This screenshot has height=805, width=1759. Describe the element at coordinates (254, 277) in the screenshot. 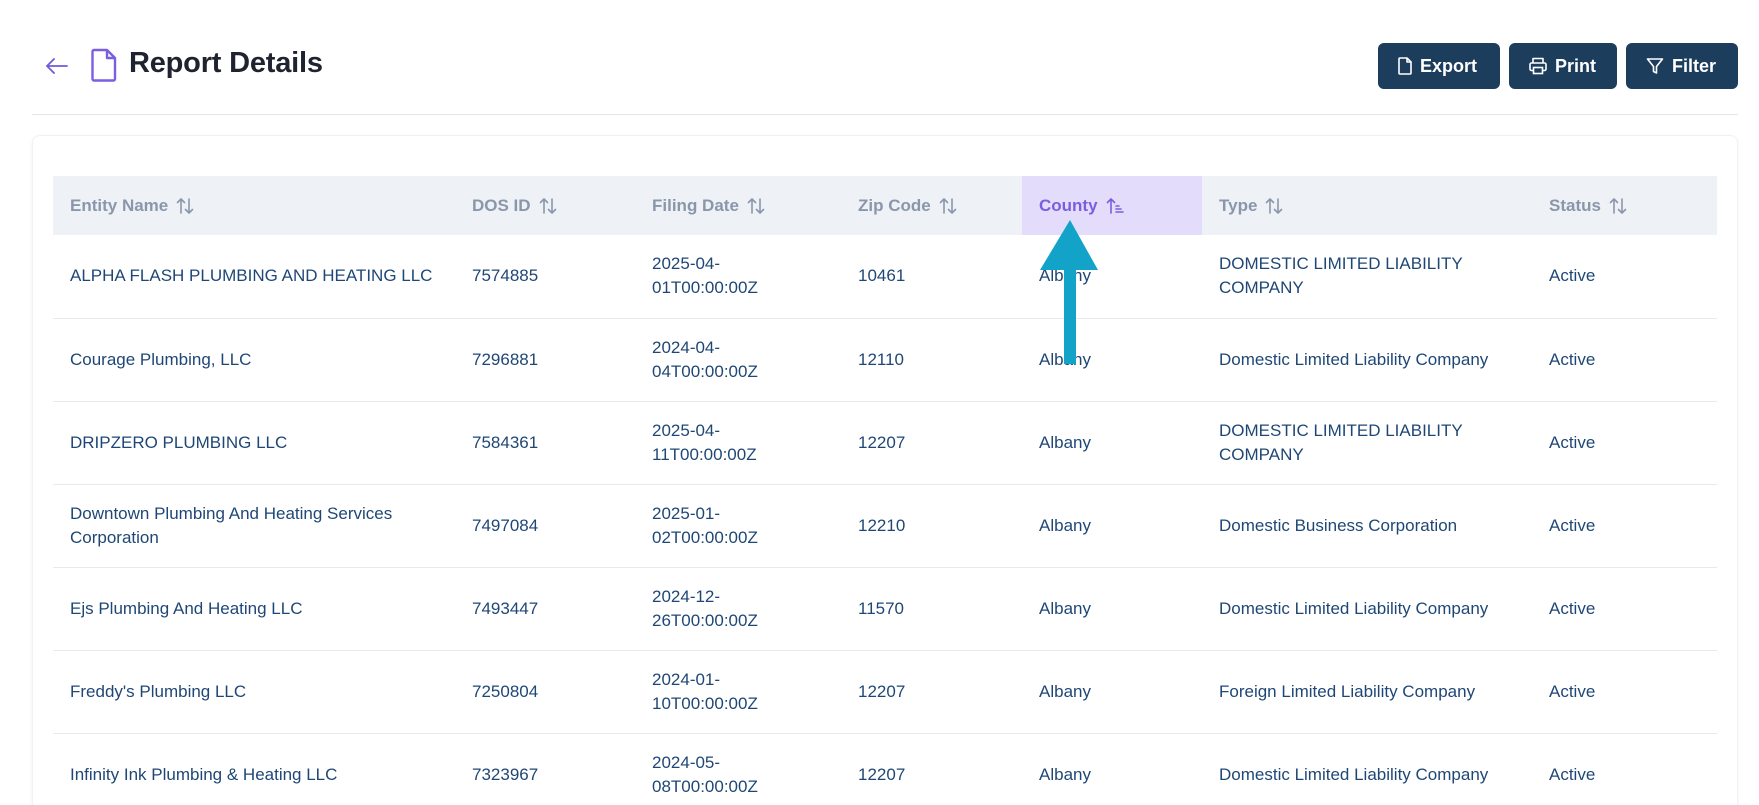

I see `cell-entity-name: ALPHA FLASH PLUMBING AND HEATING LLC` at that location.